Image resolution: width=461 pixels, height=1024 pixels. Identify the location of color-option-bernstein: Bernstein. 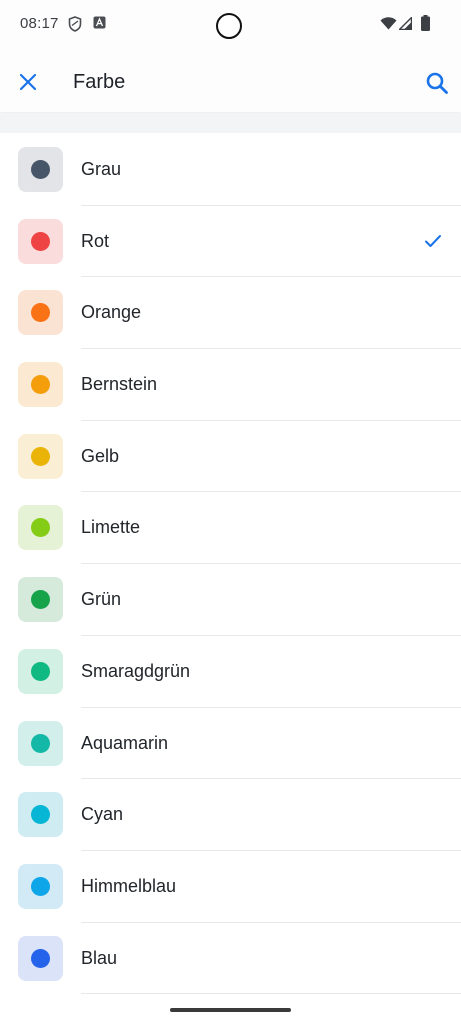
(230, 385).